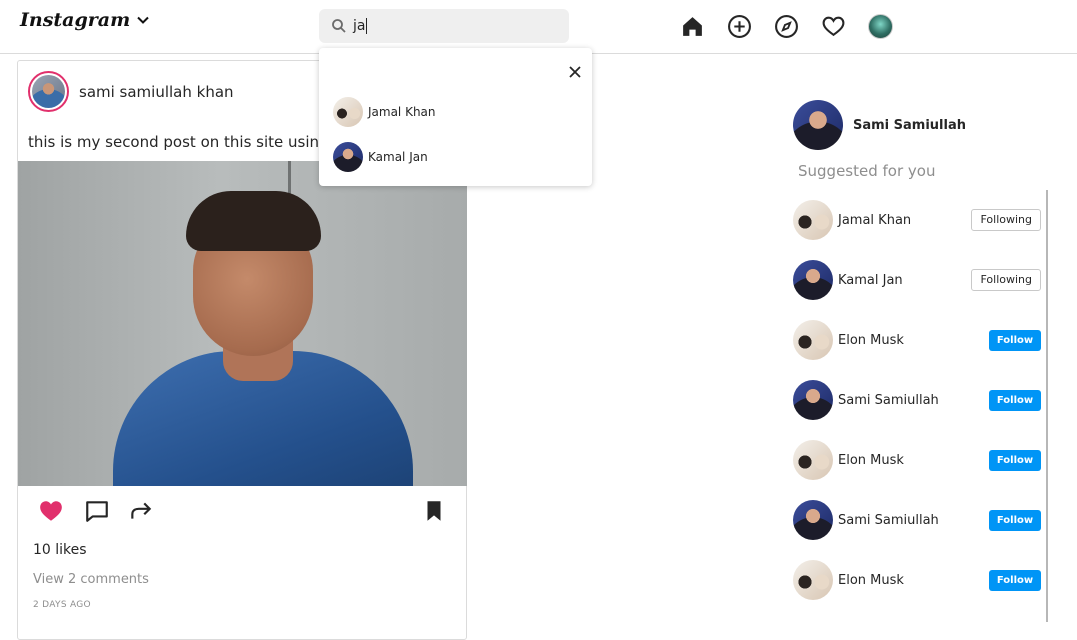  I want to click on post-header: sami samiullah khan, so click(131, 91).